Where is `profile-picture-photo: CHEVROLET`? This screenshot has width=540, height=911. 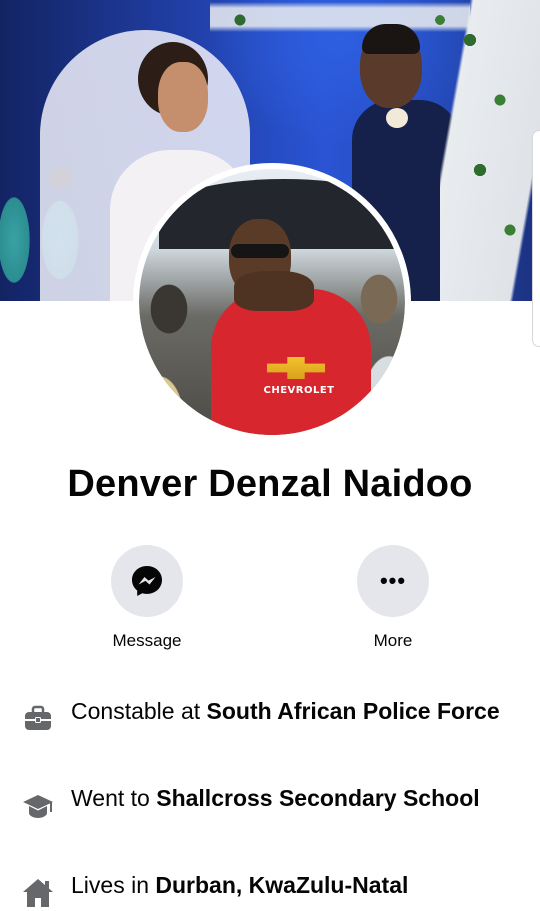
profile-picture-photo: CHEVROLET is located at coordinates (272, 302).